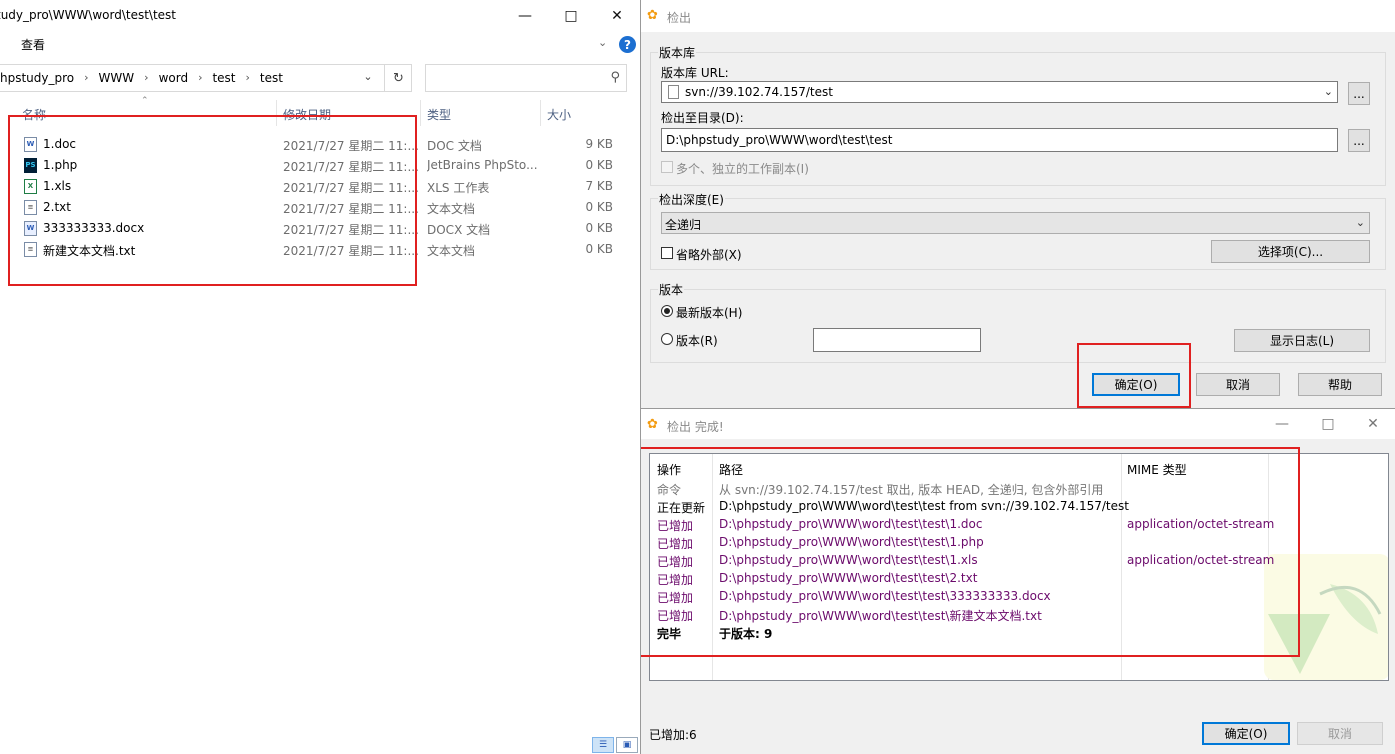  I want to click on view-toggle: ☰ ▣, so click(615, 745).